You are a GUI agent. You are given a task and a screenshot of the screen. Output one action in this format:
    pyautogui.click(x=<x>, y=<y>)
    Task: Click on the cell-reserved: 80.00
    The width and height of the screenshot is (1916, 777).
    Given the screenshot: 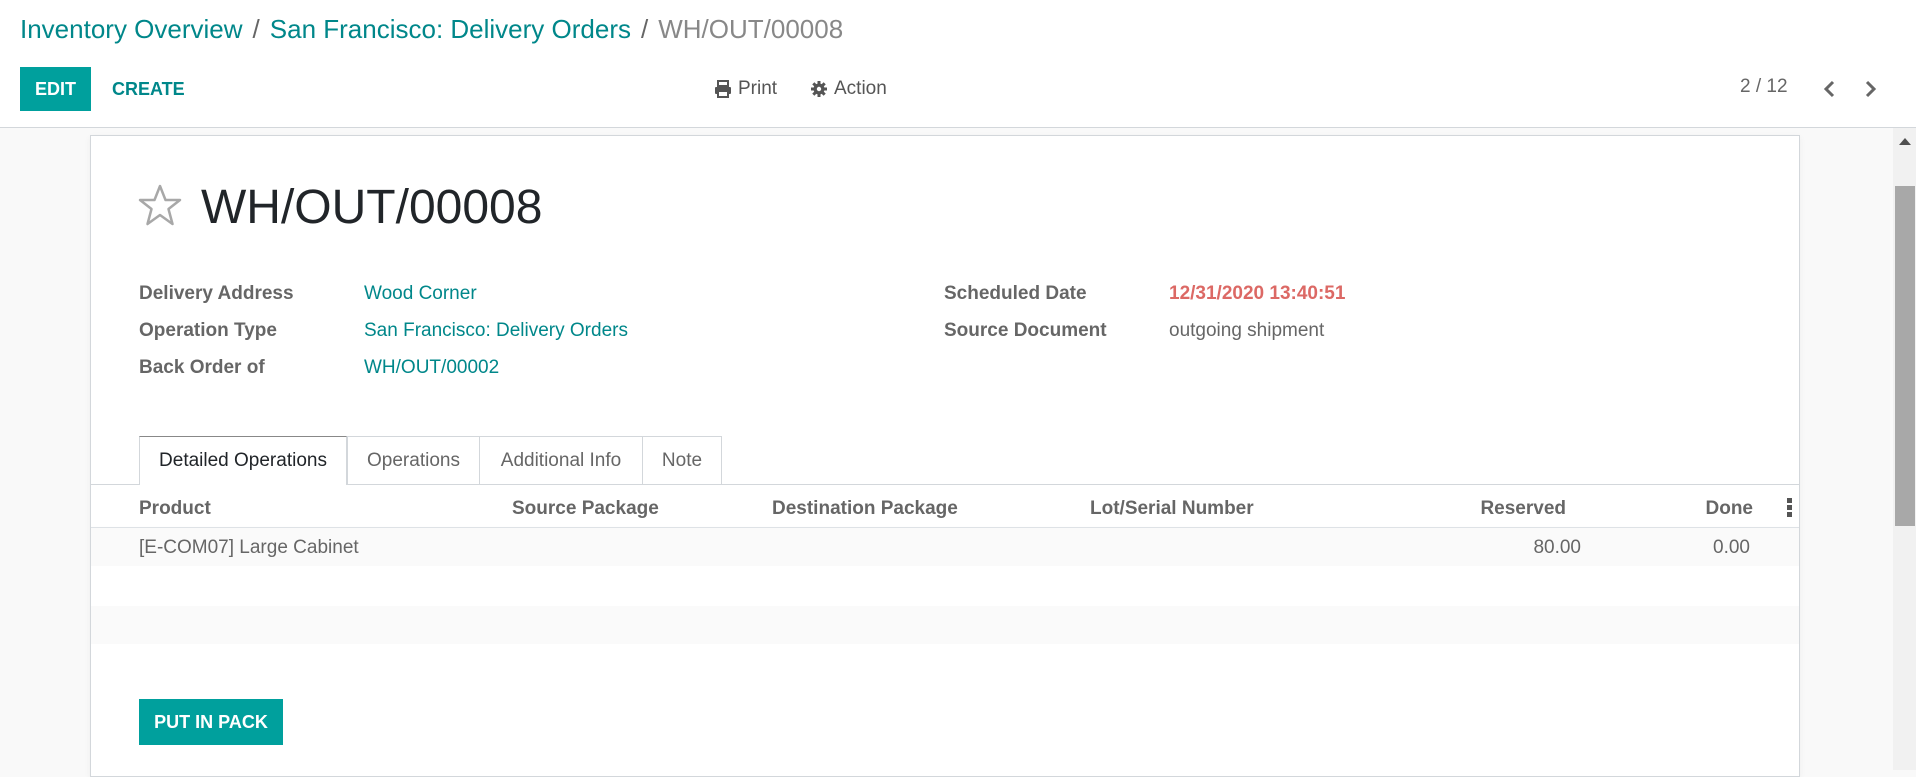 What is the action you would take?
    pyautogui.click(x=1557, y=547)
    